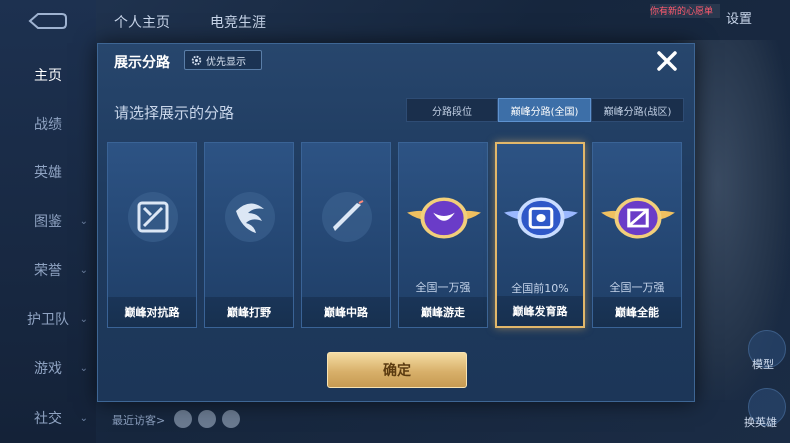  I want to click on lane-scope-segmented-control: 分路段位 巅峰分路(全国) 巅峰分路(战区), so click(545, 110).